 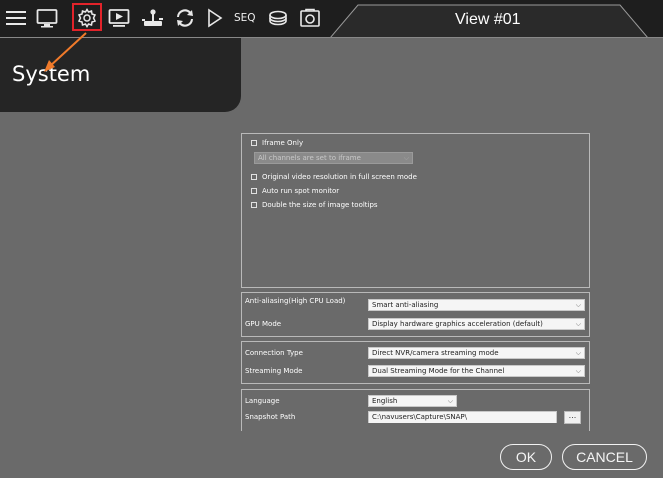 What do you see at coordinates (254, 205) in the screenshot?
I see `double-tooltips-checkbox` at bounding box center [254, 205].